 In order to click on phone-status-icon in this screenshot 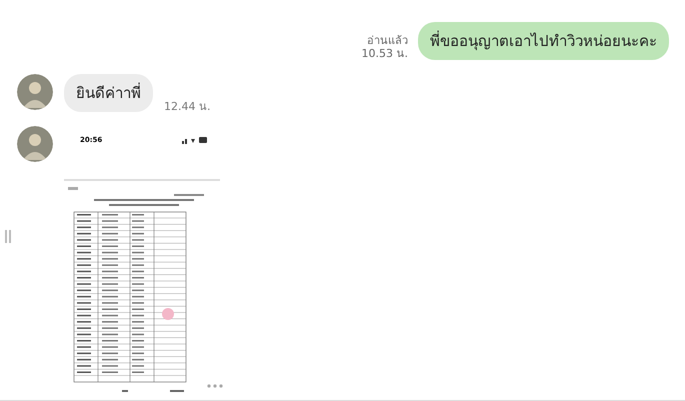, I will do `click(195, 140)`.